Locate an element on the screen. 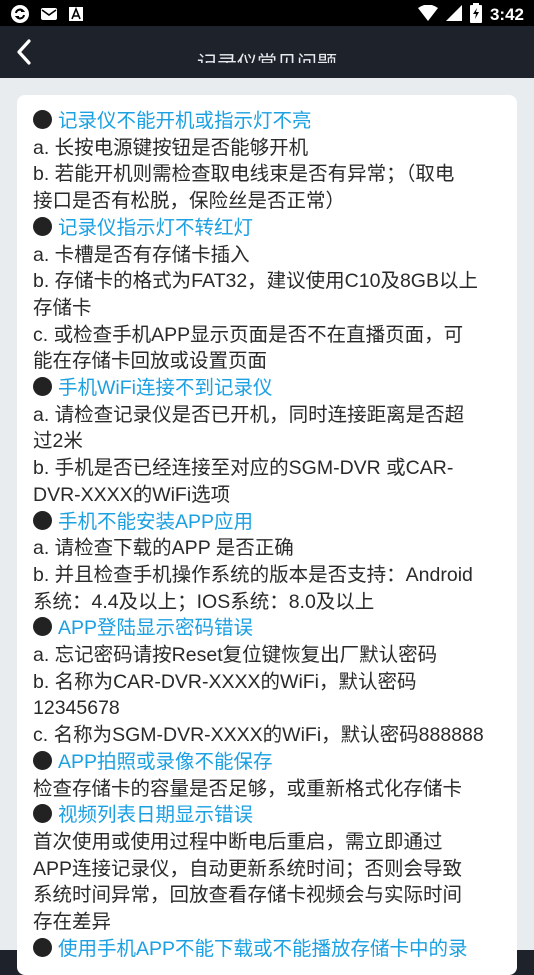 The image size is (534, 975). battery-charging-icon is located at coordinates (475, 15).